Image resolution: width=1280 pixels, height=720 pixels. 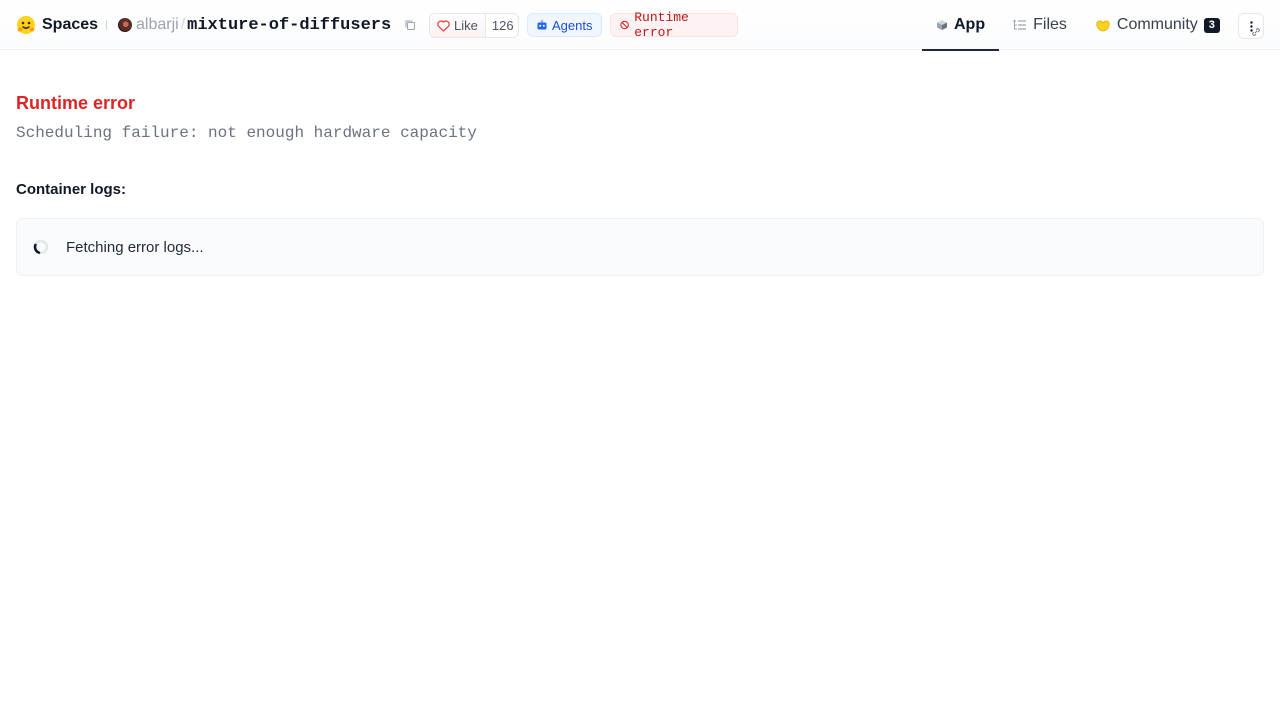 I want to click on status-badge: Runtime error, so click(x=674, y=25).